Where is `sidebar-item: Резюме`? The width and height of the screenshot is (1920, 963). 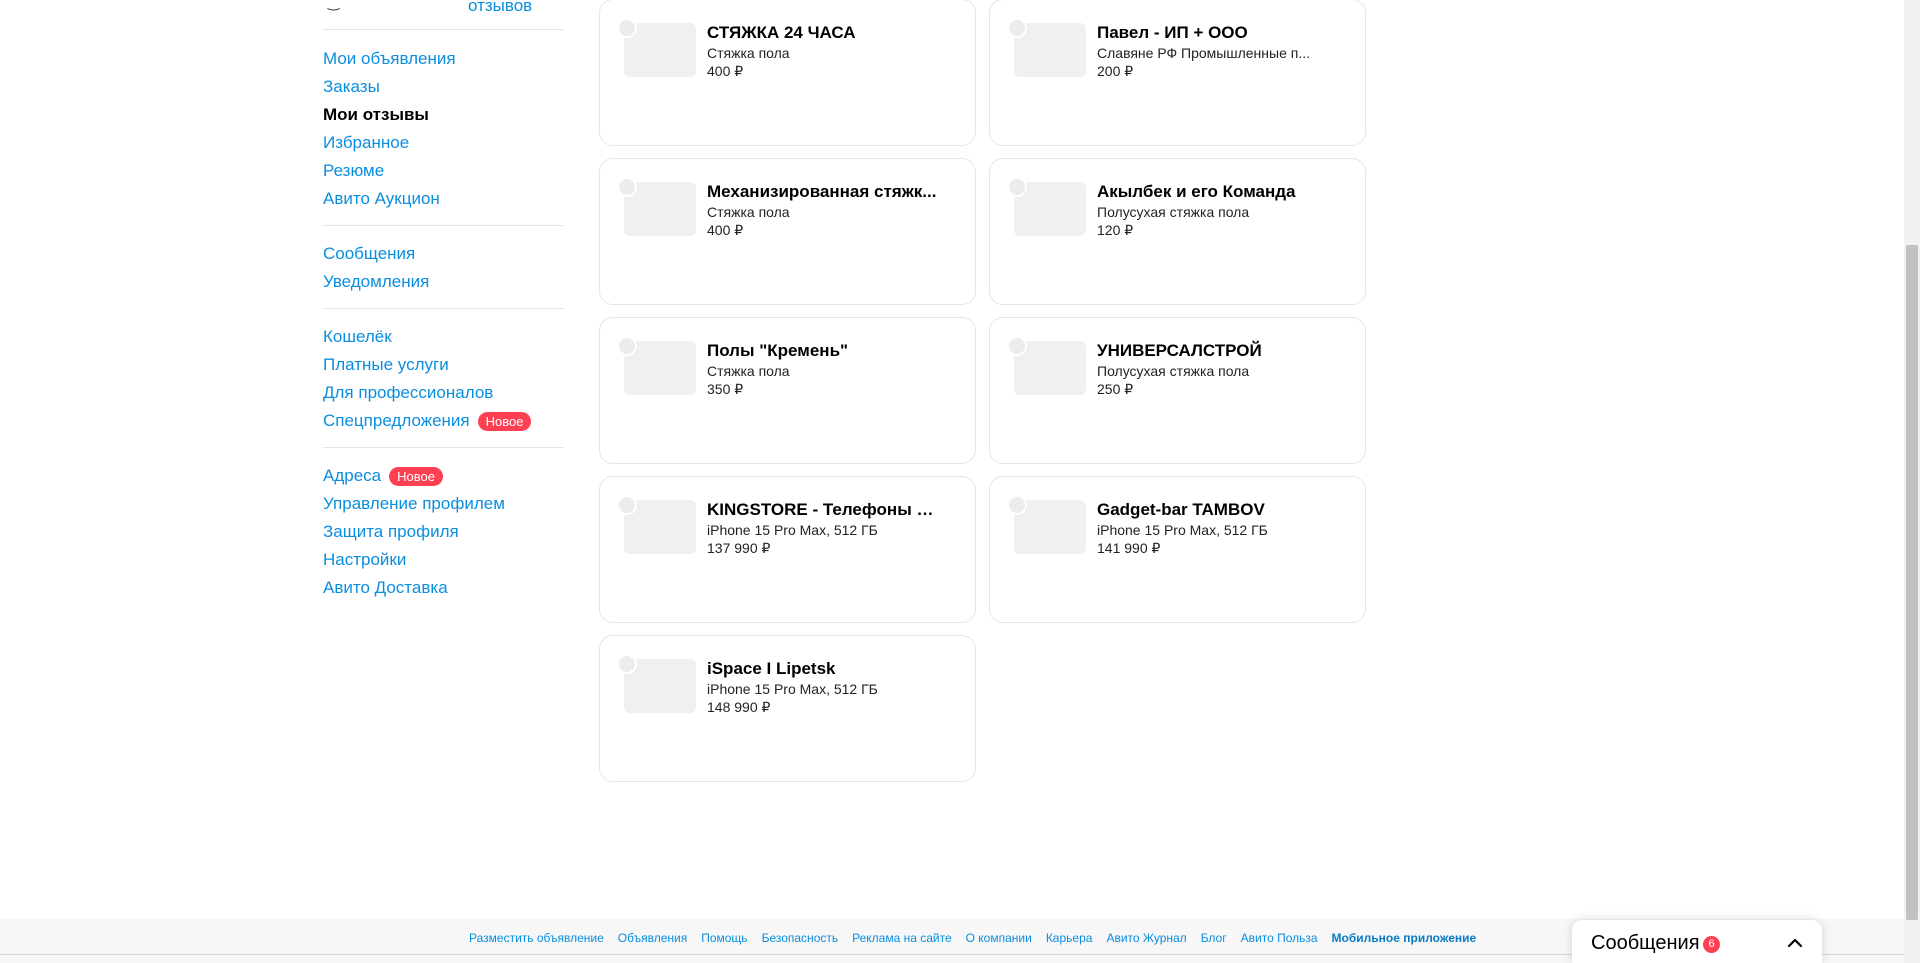
sidebar-item: Резюме is located at coordinates (443, 171).